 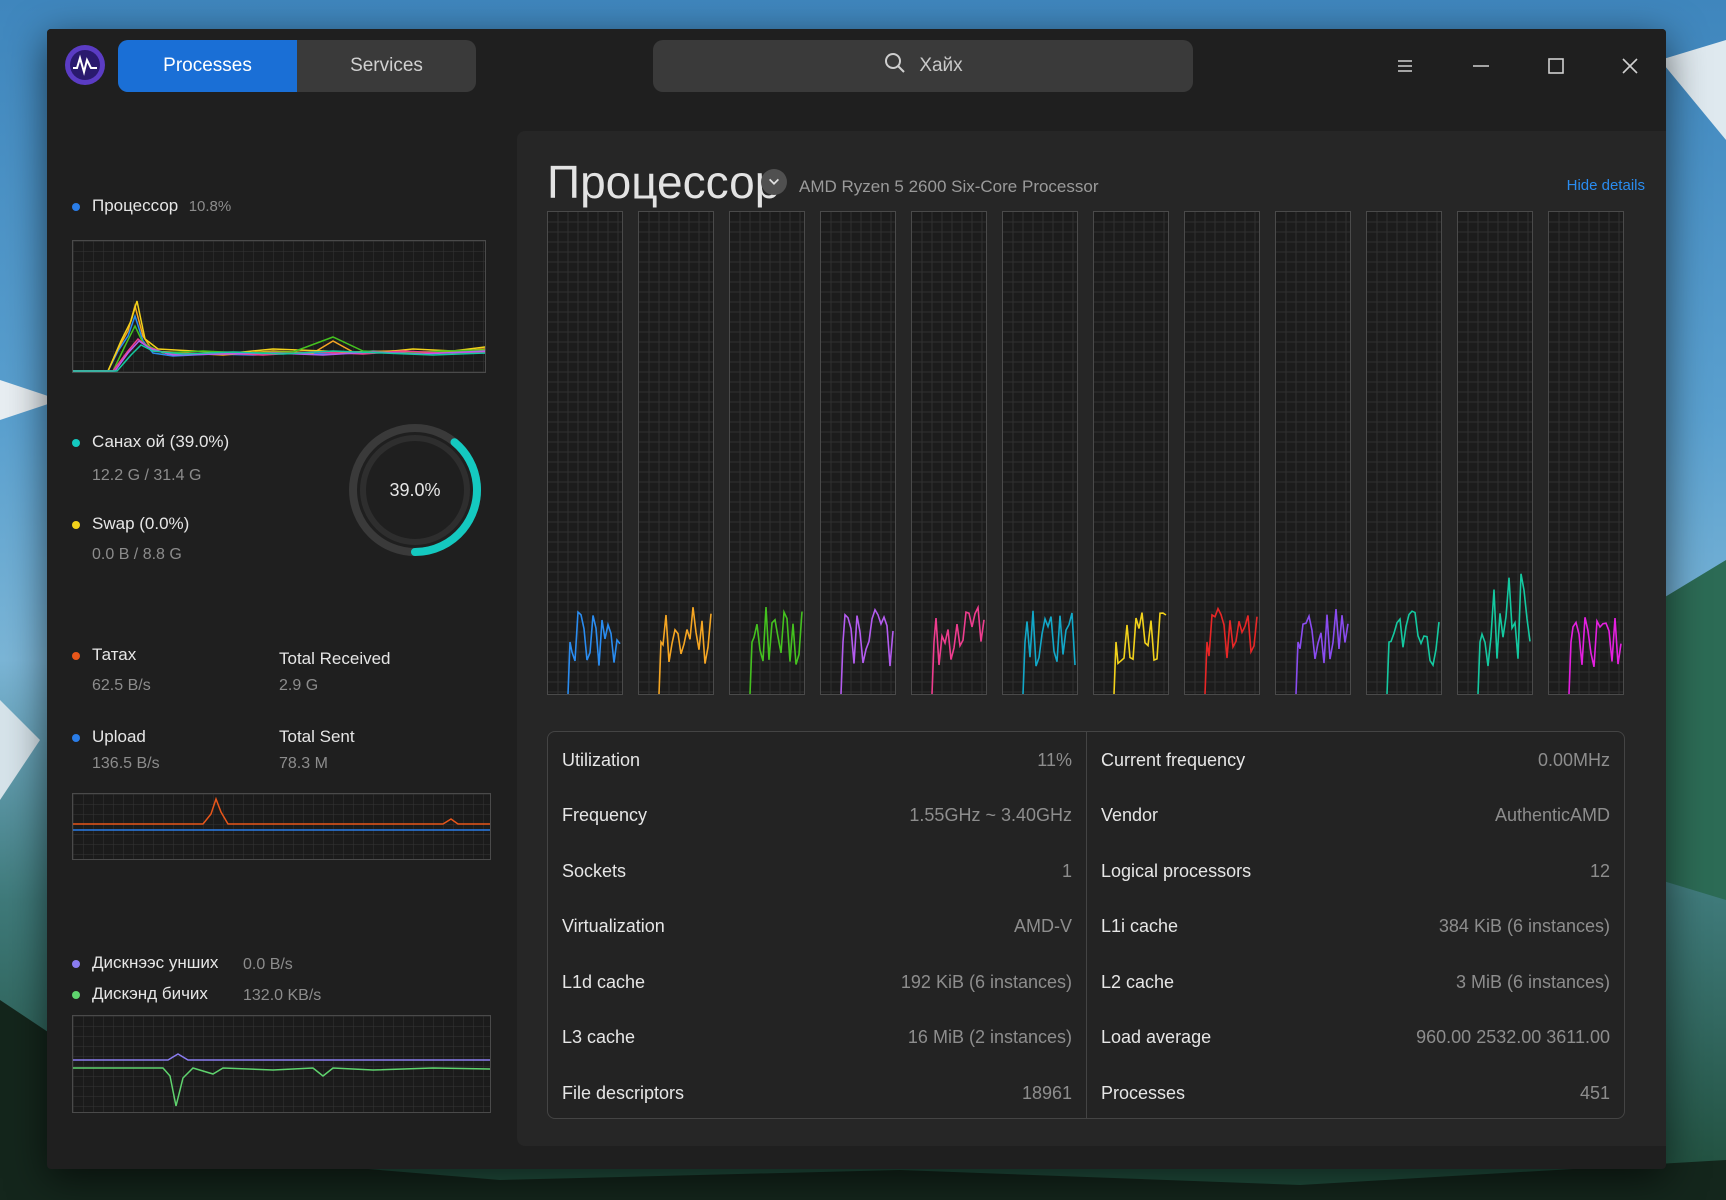 What do you see at coordinates (613, 926) in the screenshot?
I see `info-key: Virtualization` at bounding box center [613, 926].